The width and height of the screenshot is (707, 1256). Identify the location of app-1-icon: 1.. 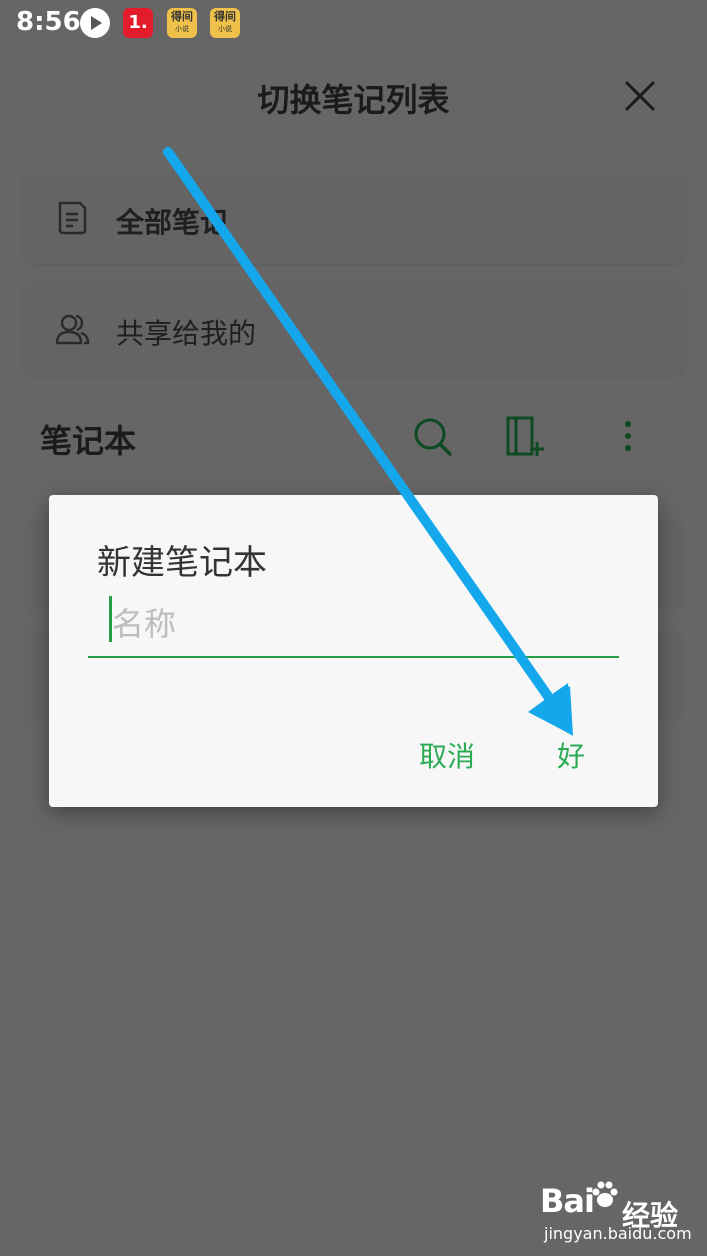
(138, 23).